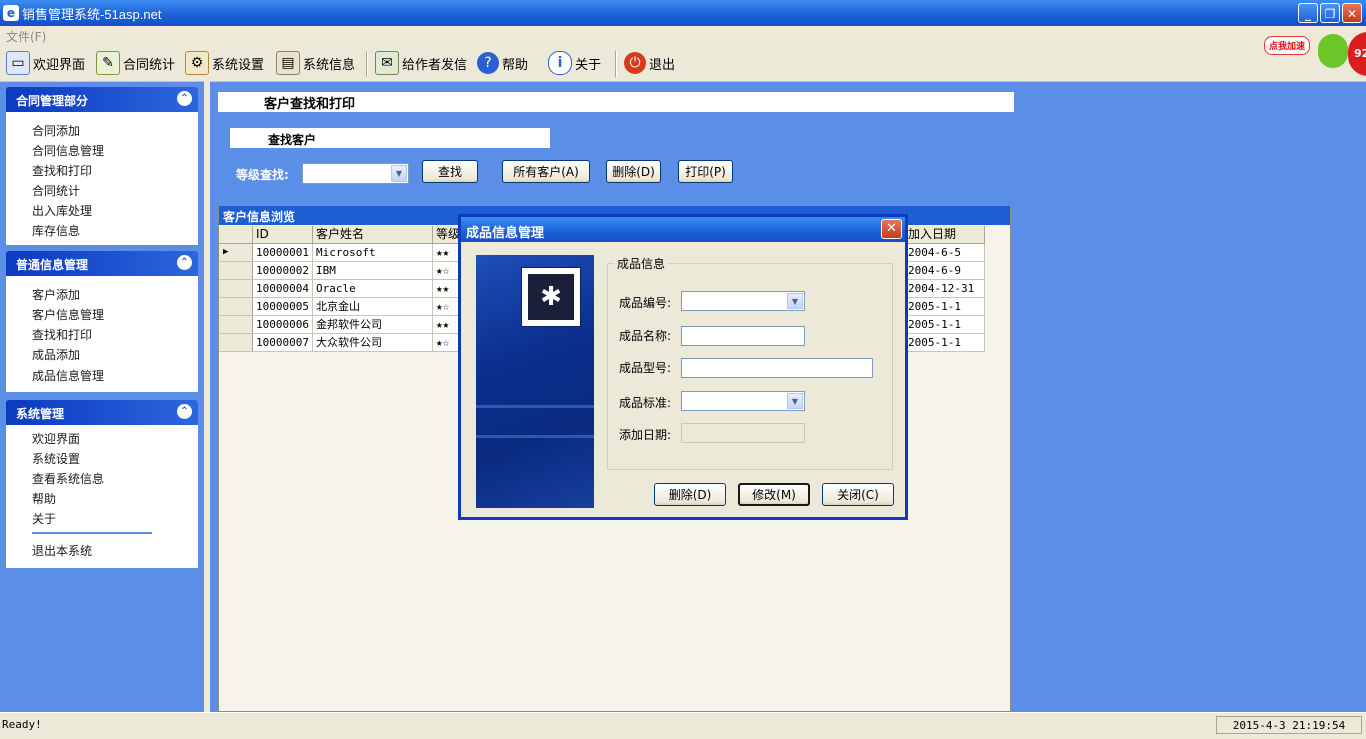 This screenshot has height=739, width=1366. I want to click on nav-item: 客户添加, so click(56, 294).